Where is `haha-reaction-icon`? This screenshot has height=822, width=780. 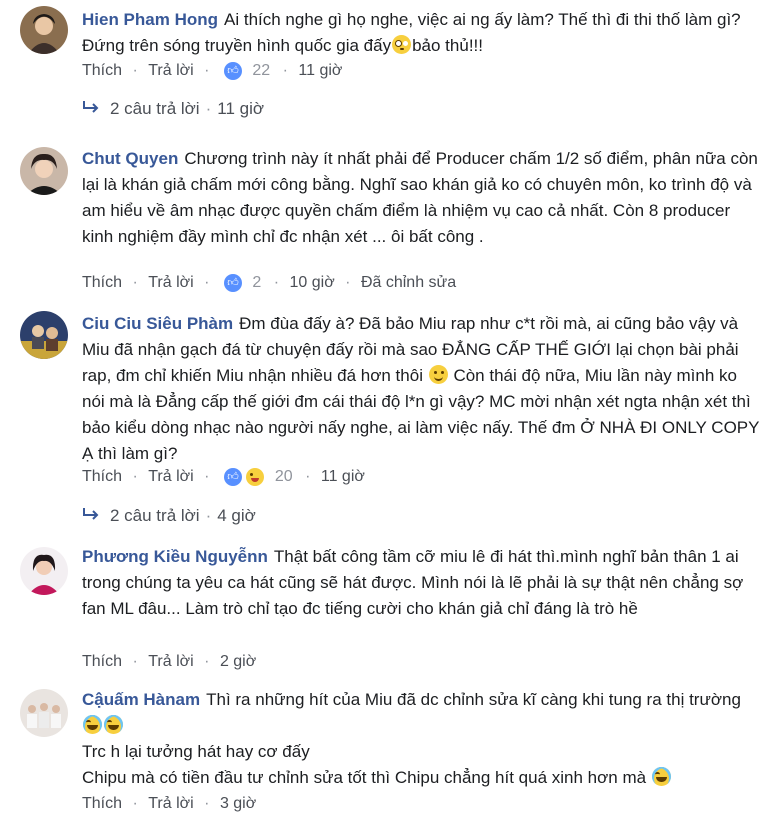
haha-reaction-icon is located at coordinates (255, 477).